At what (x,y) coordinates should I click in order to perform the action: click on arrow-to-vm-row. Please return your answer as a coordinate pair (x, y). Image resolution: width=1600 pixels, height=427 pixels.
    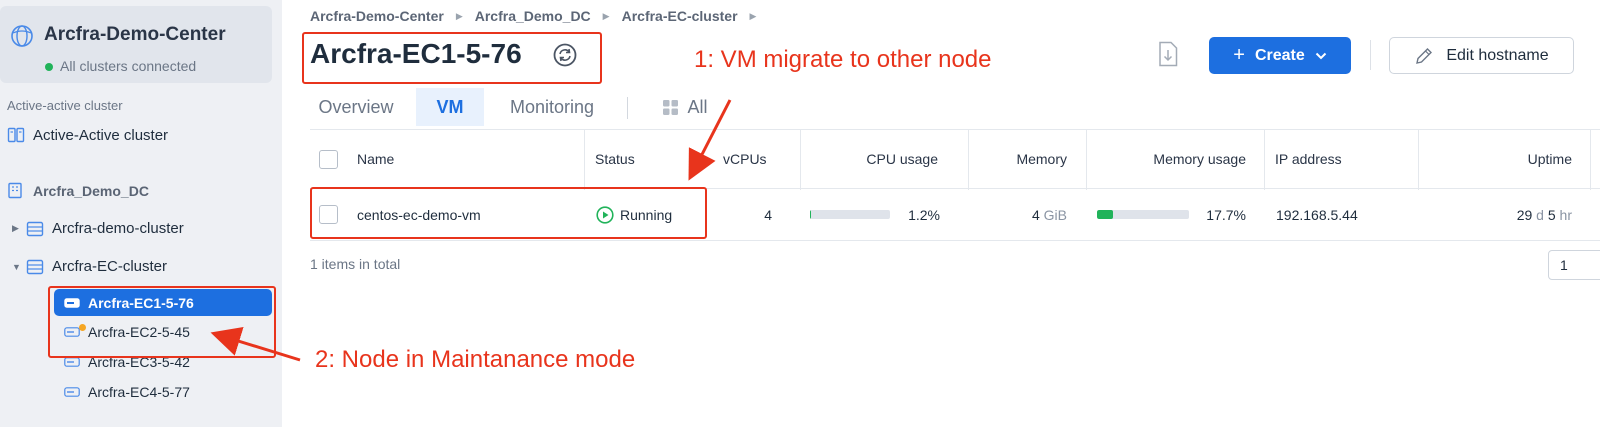
    Looking at the image, I should click on (710, 140).